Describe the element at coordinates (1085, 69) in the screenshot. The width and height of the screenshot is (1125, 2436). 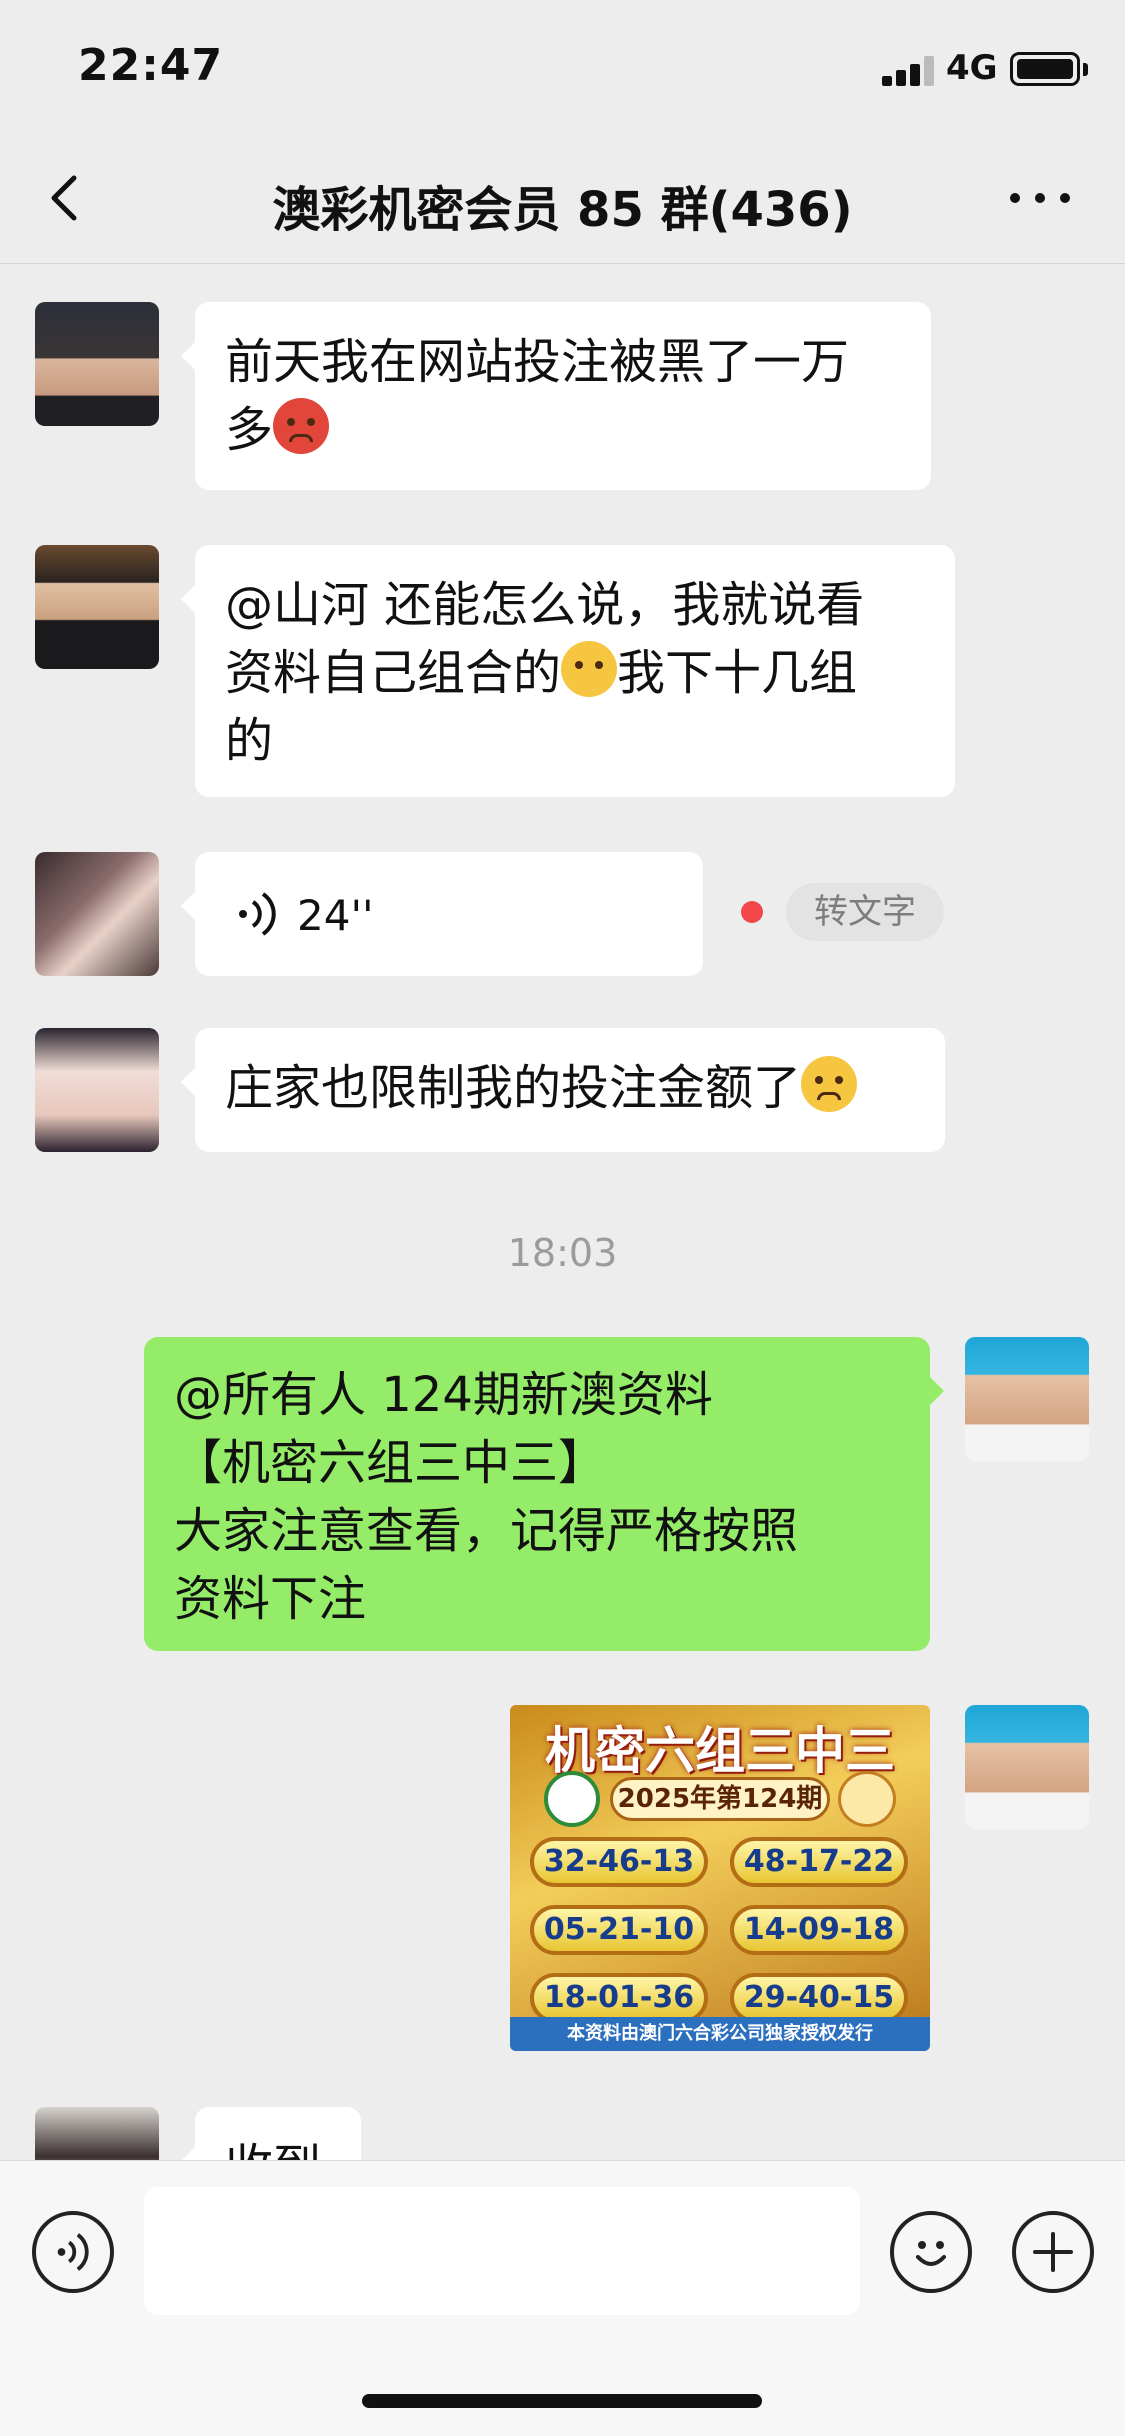
I see `battery-tip` at that location.